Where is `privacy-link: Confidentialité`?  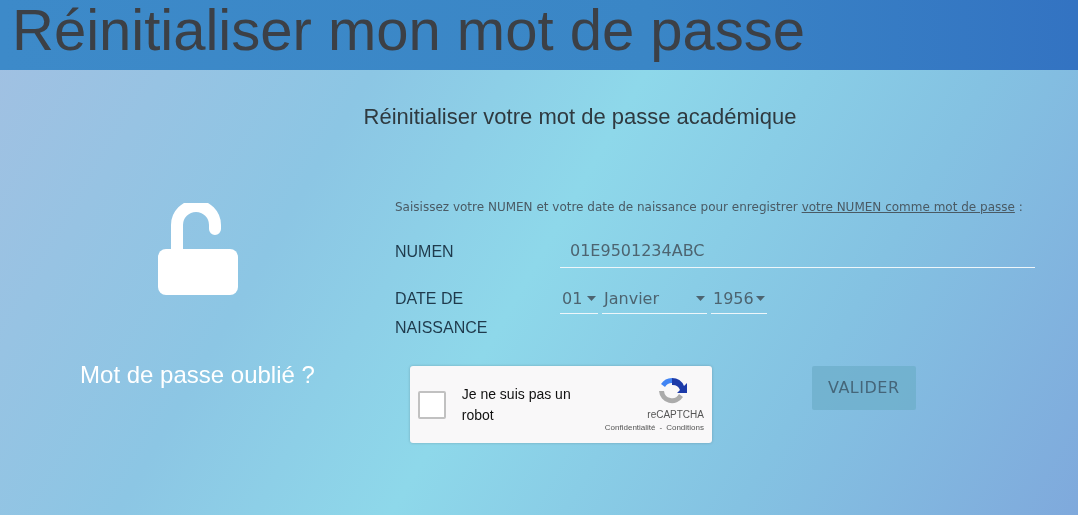 privacy-link: Confidentialité is located at coordinates (630, 428).